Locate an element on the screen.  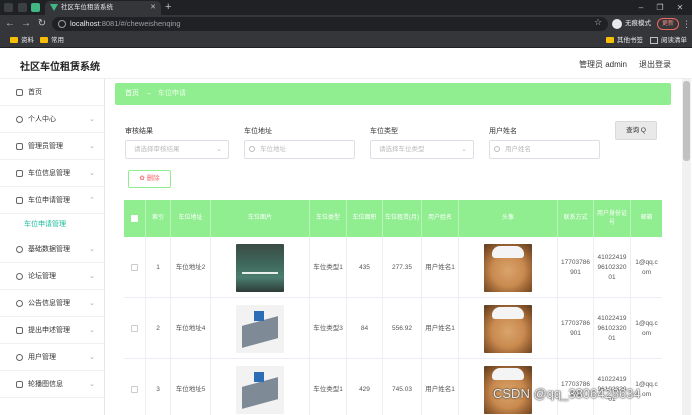
cell-index: 2 is located at coordinates (158, 328).